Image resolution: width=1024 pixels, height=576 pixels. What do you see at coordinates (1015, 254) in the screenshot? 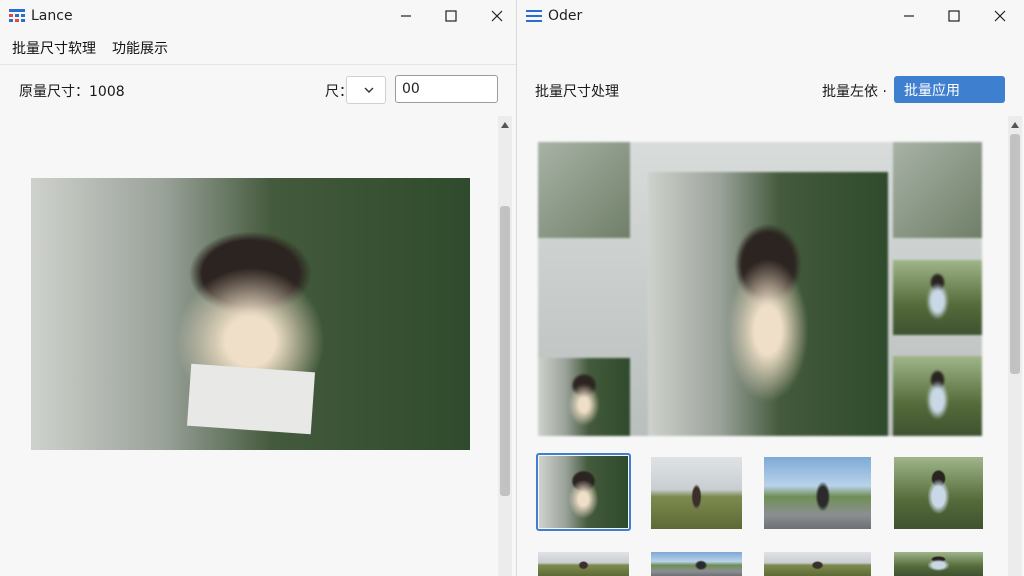
I see `right-scroll-thumb` at bounding box center [1015, 254].